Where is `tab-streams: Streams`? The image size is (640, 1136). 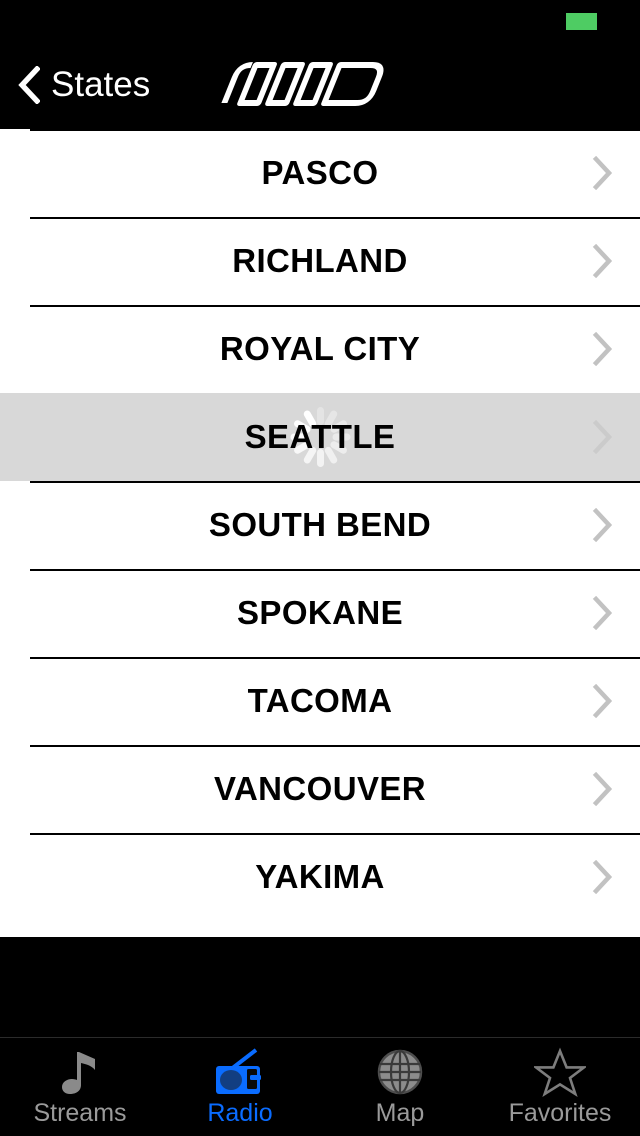
tab-streams: Streams is located at coordinates (80, 1087).